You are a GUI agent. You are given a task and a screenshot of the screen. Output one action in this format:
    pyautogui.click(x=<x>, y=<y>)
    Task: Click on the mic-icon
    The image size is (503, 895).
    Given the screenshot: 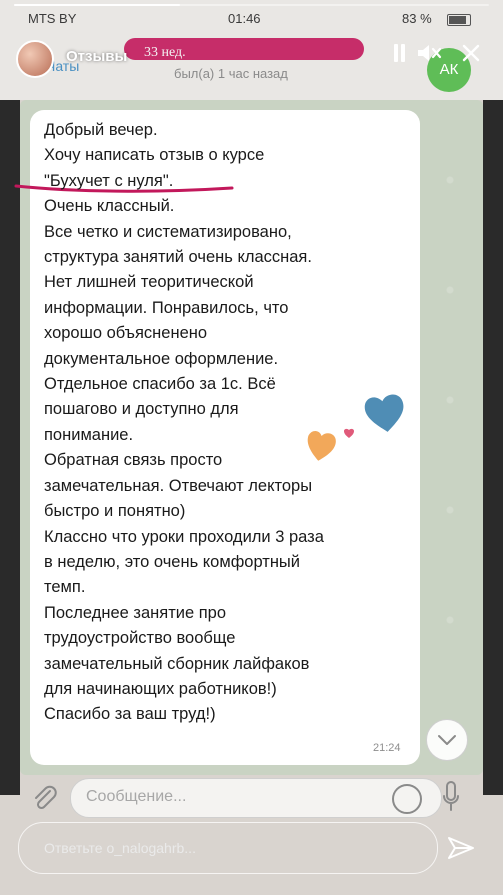 What is the action you would take?
    pyautogui.click(x=451, y=797)
    